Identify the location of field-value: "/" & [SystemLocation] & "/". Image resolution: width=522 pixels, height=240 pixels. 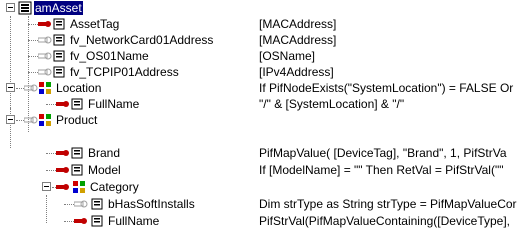
(332, 104).